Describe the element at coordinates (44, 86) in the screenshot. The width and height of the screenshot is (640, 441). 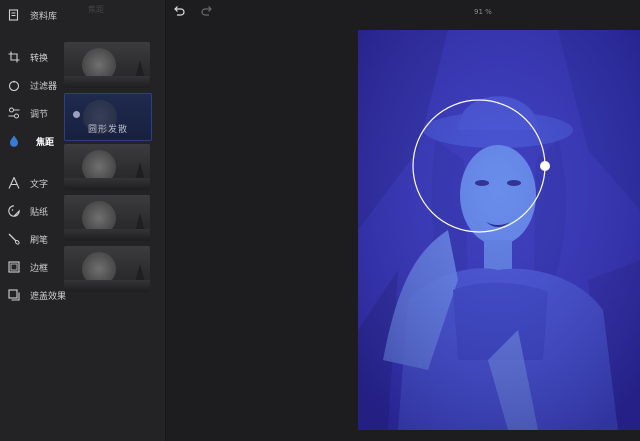
I see `sidebar-item-label: 过滤器` at that location.